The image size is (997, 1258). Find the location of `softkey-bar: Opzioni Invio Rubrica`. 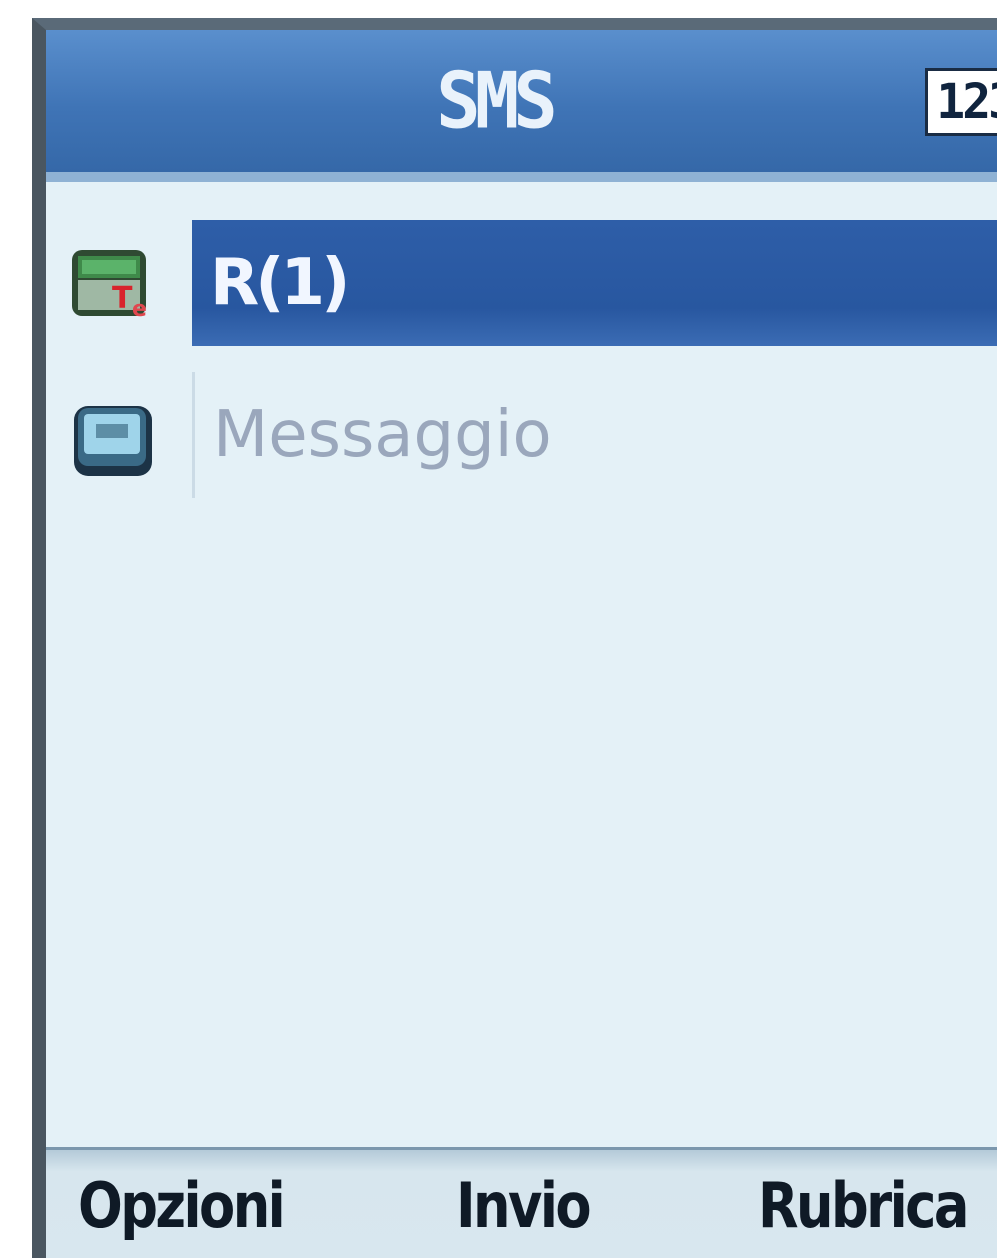

softkey-bar: Opzioni Invio Rubrica is located at coordinates (521, 1202).